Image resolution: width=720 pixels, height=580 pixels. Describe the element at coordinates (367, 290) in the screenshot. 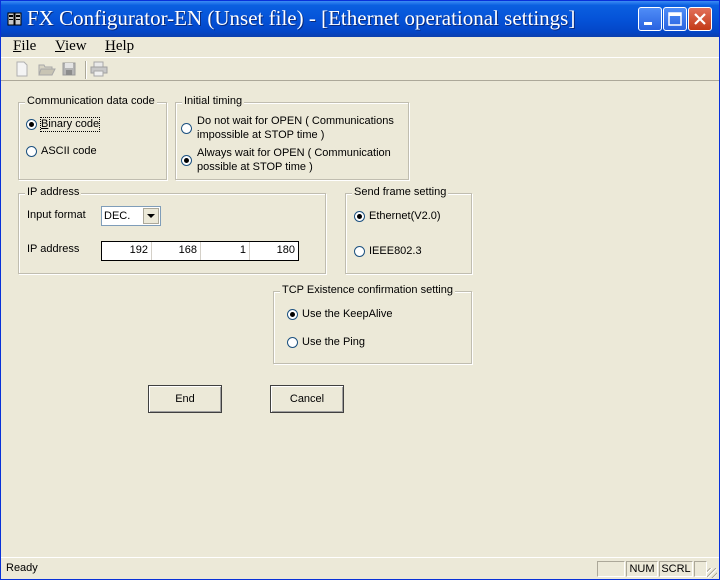

I see `tcp-existence-title: TCP Existence confirmation setting` at that location.